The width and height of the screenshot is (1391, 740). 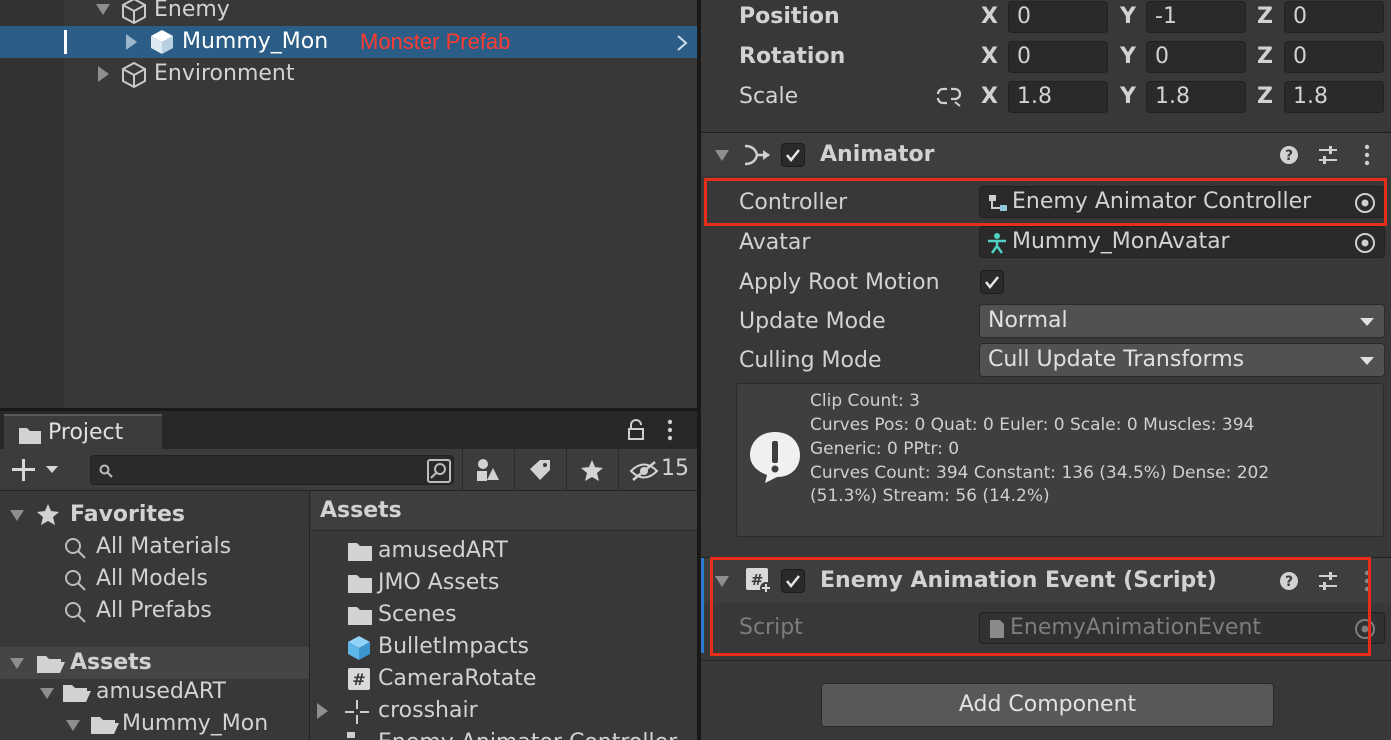 What do you see at coordinates (997, 243) in the screenshot?
I see `avatar-figure-icon` at bounding box center [997, 243].